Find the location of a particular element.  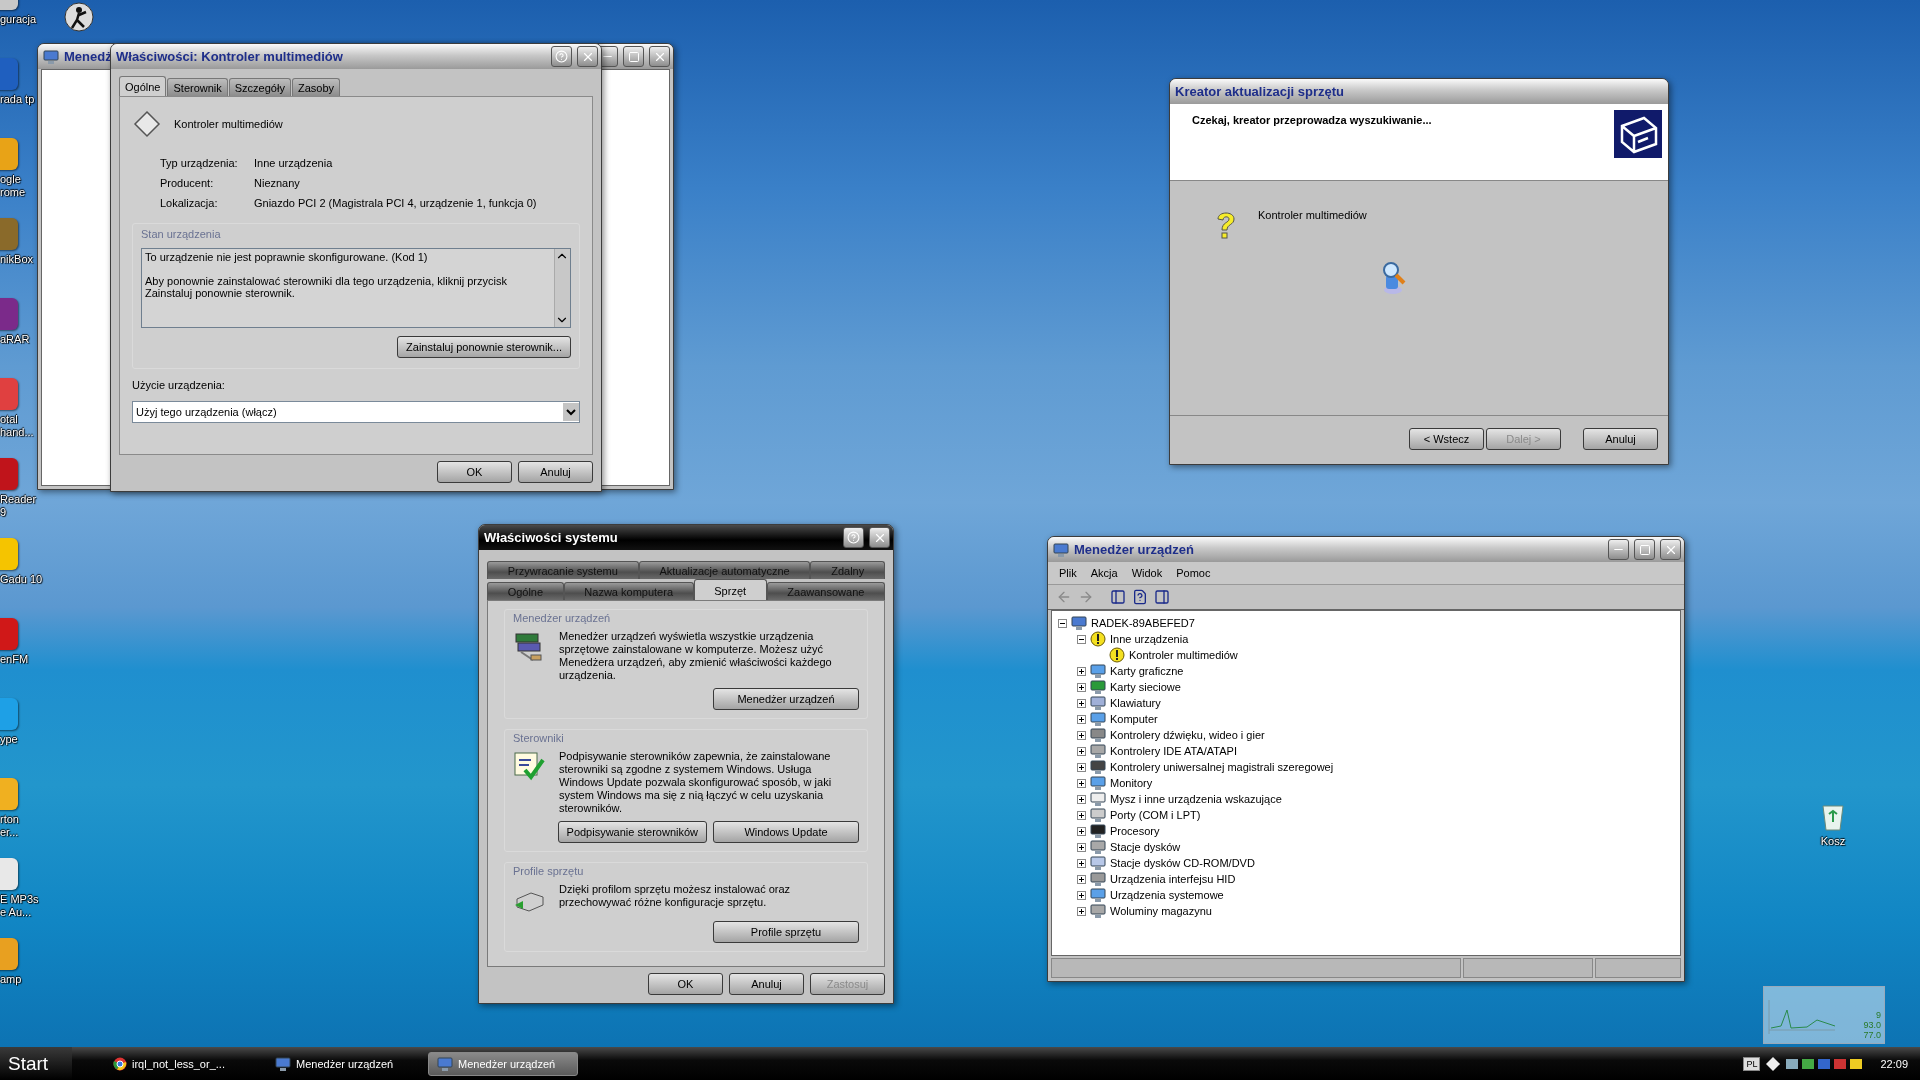

start-button: Start is located at coordinates (36, 1063).